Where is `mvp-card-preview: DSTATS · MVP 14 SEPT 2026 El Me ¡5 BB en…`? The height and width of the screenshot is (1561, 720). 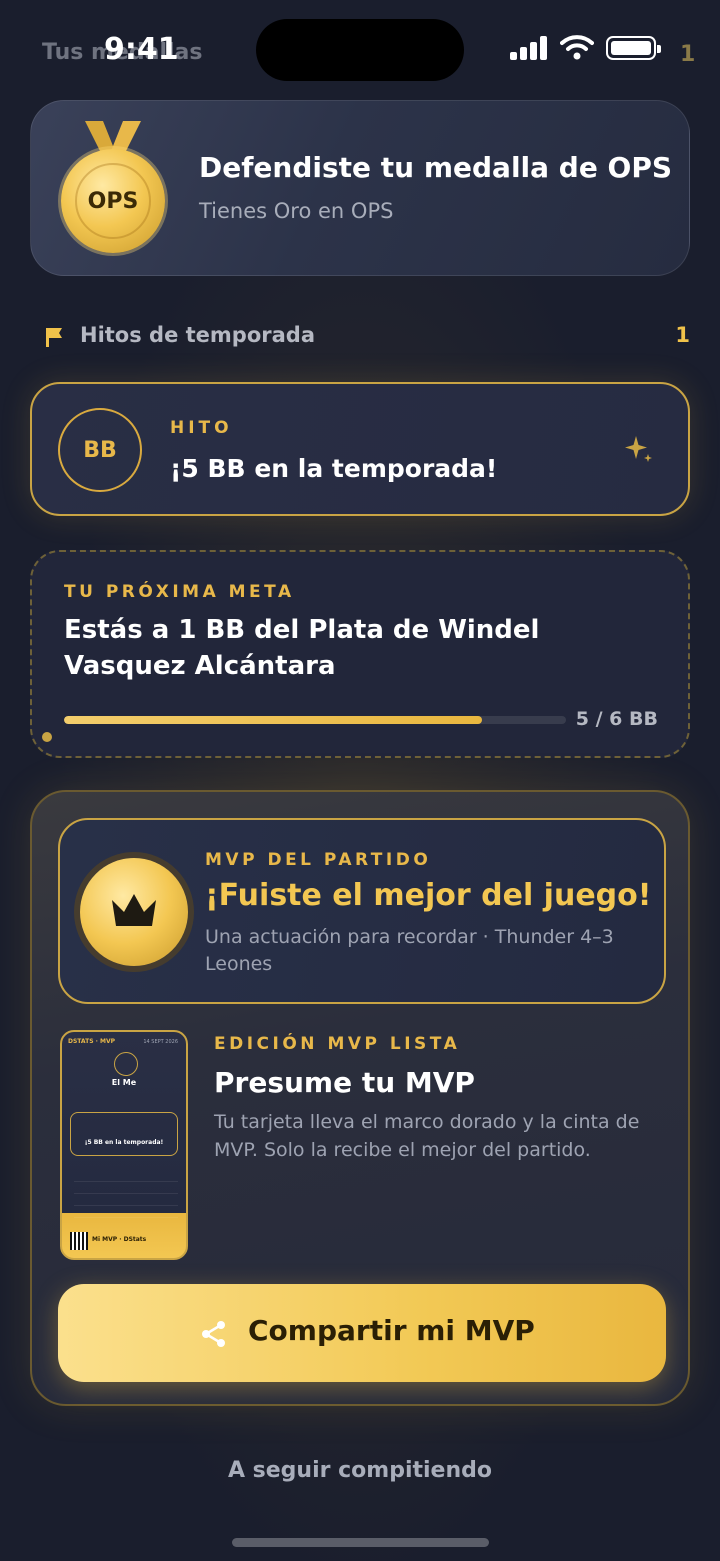
mvp-card-preview: DSTATS · MVP 14 SEPT 2026 El Me ¡5 BB en… is located at coordinates (124, 1145).